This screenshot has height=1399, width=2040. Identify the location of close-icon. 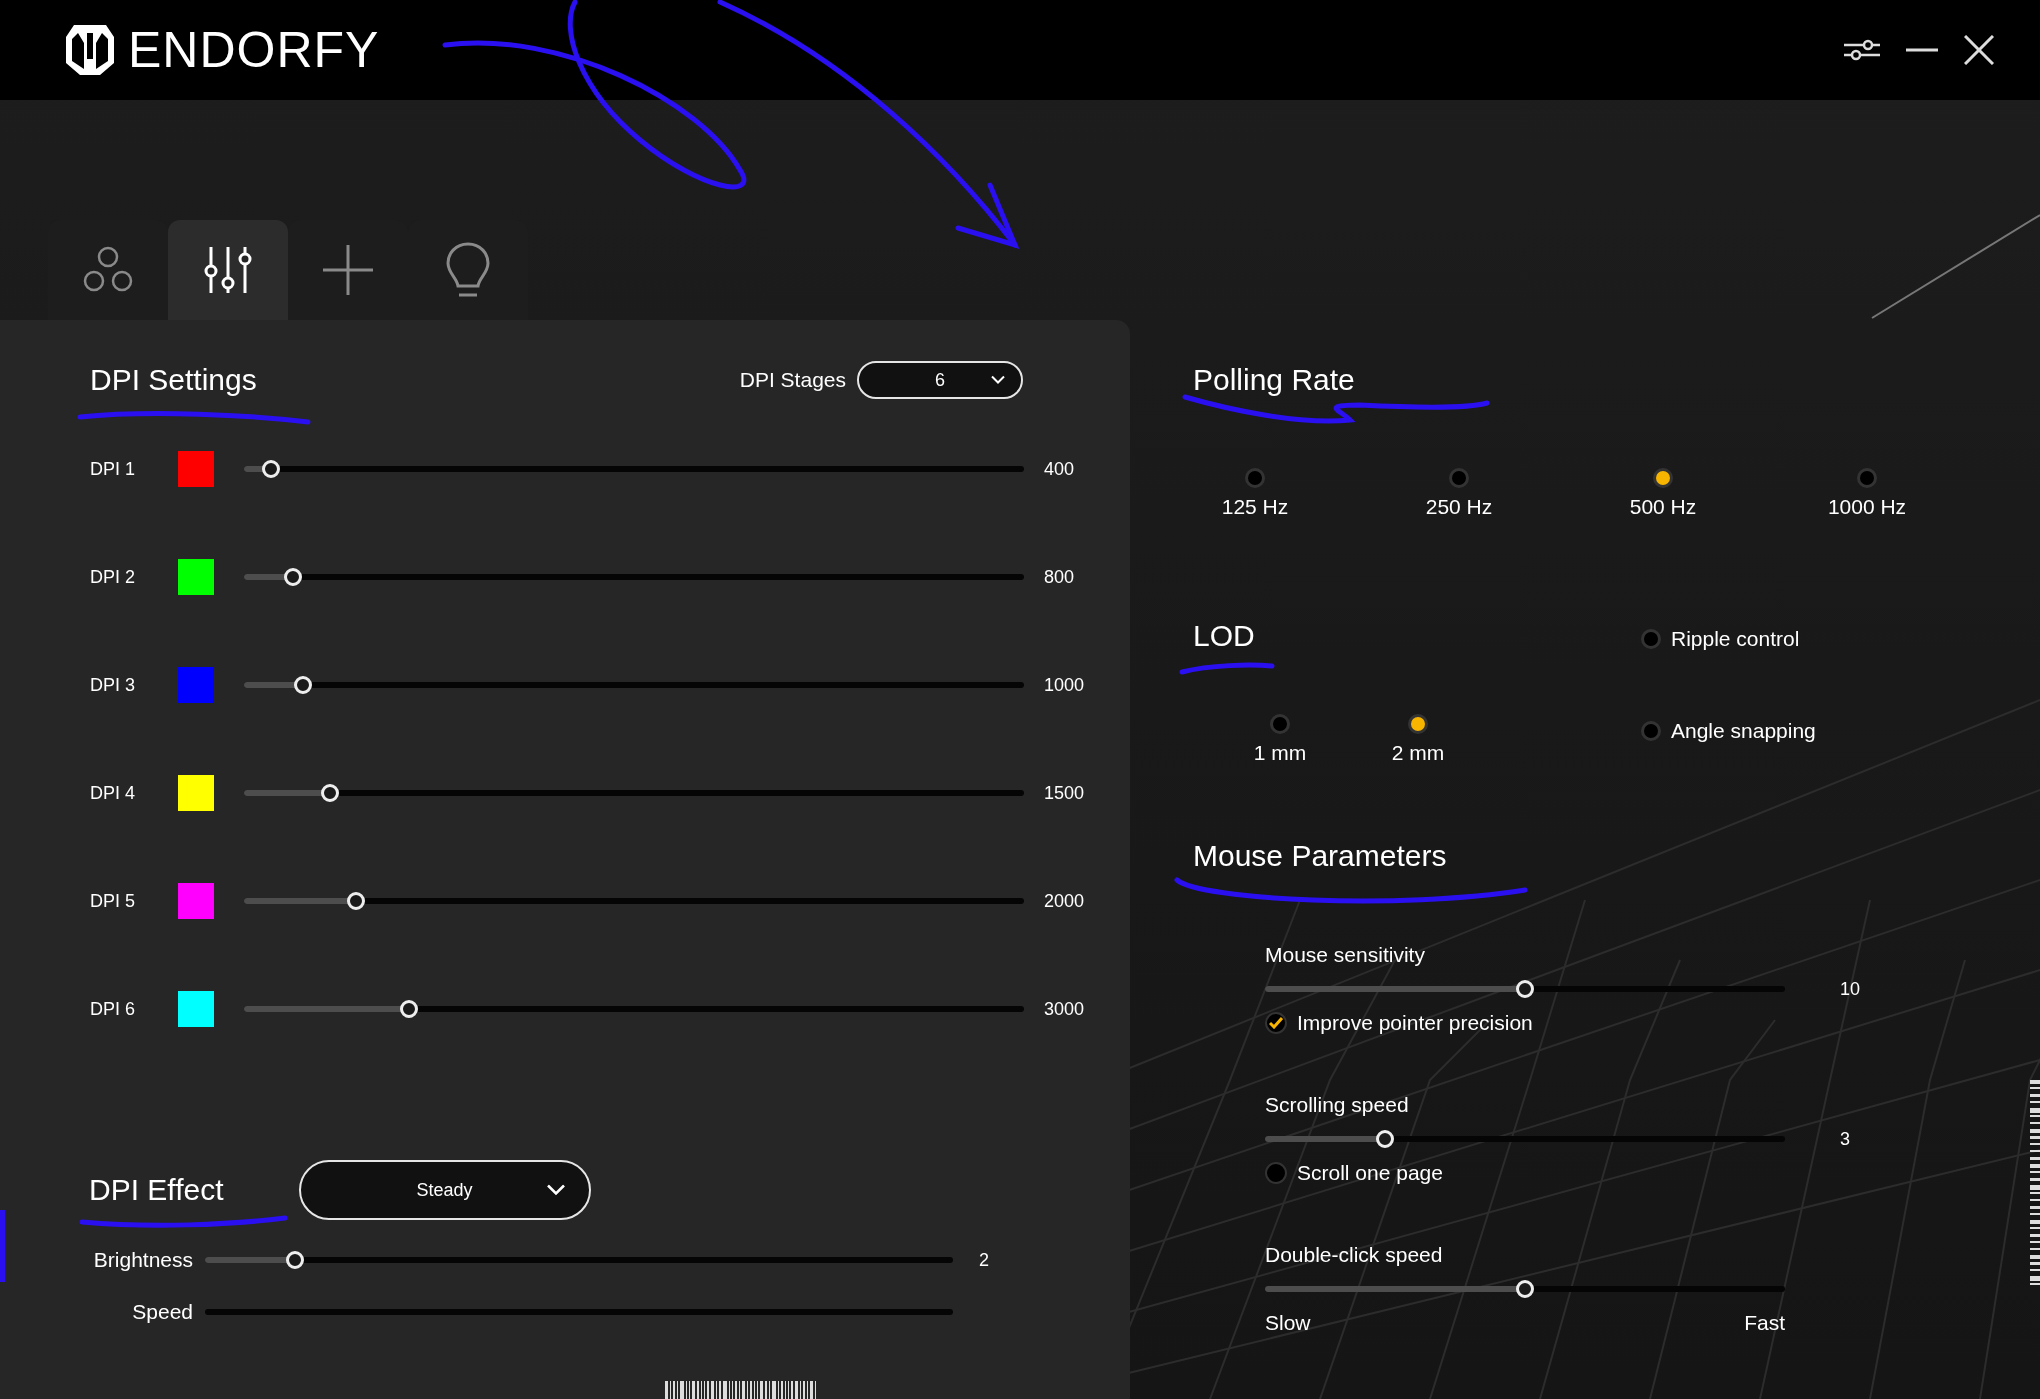
(1979, 50).